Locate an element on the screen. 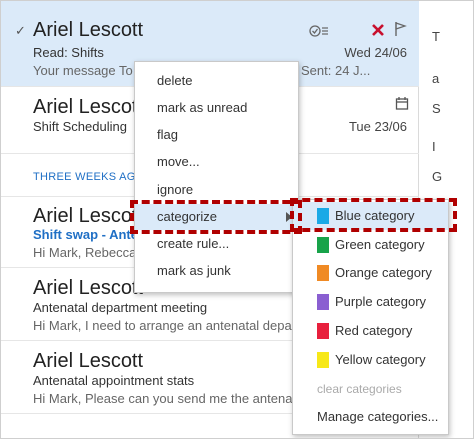  message-subject: Shift Scheduling is located at coordinates (80, 126).